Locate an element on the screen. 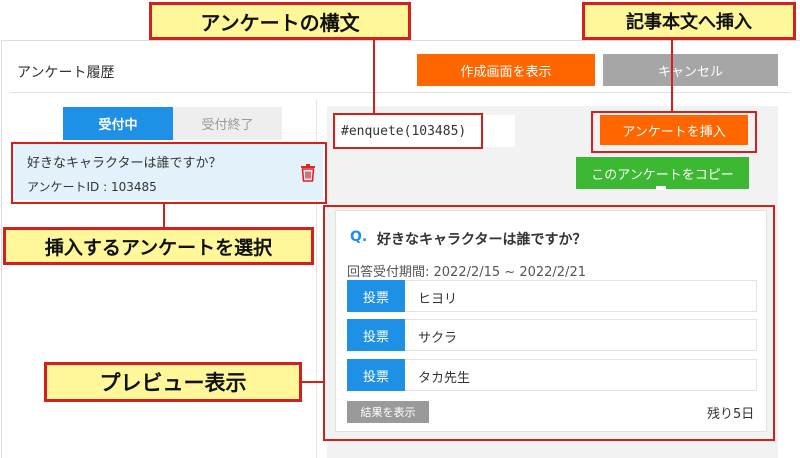 Image resolution: width=800 pixels, height=458 pixels. syntax-highlight-frame is located at coordinates (408, 131).